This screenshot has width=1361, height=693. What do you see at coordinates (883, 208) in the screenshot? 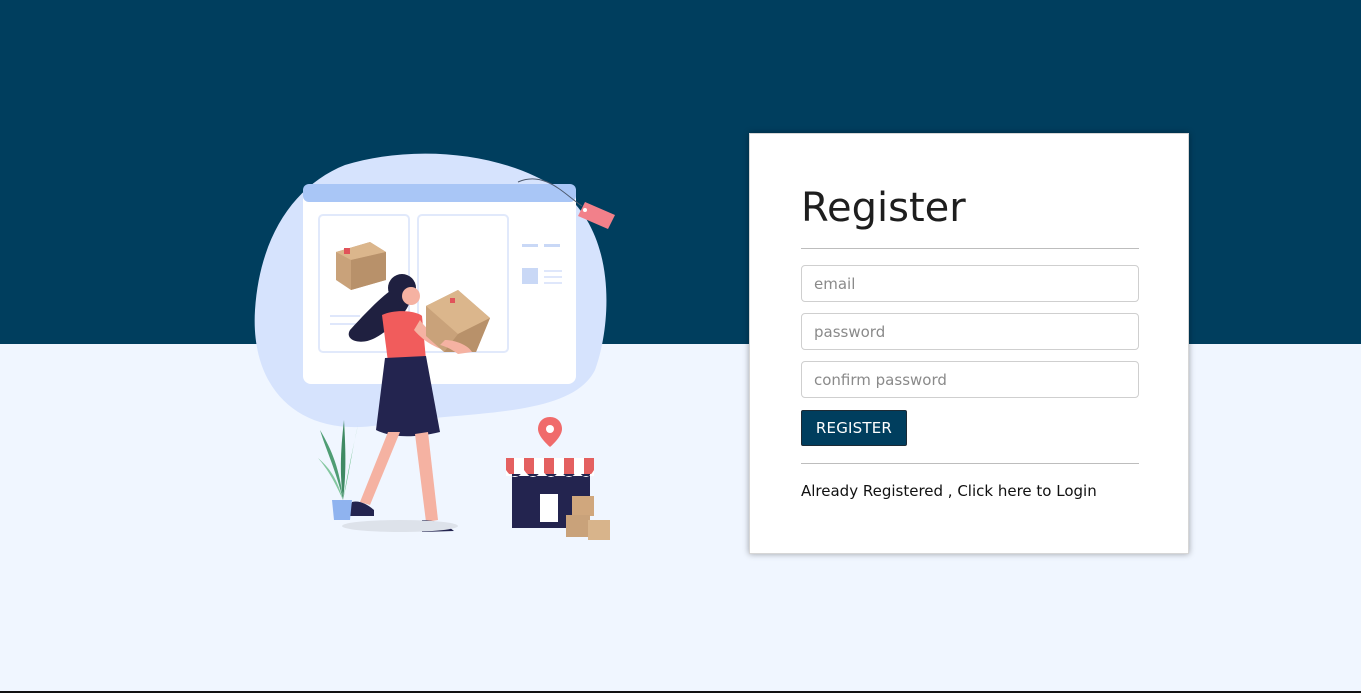
I see `page-title: Register` at bounding box center [883, 208].